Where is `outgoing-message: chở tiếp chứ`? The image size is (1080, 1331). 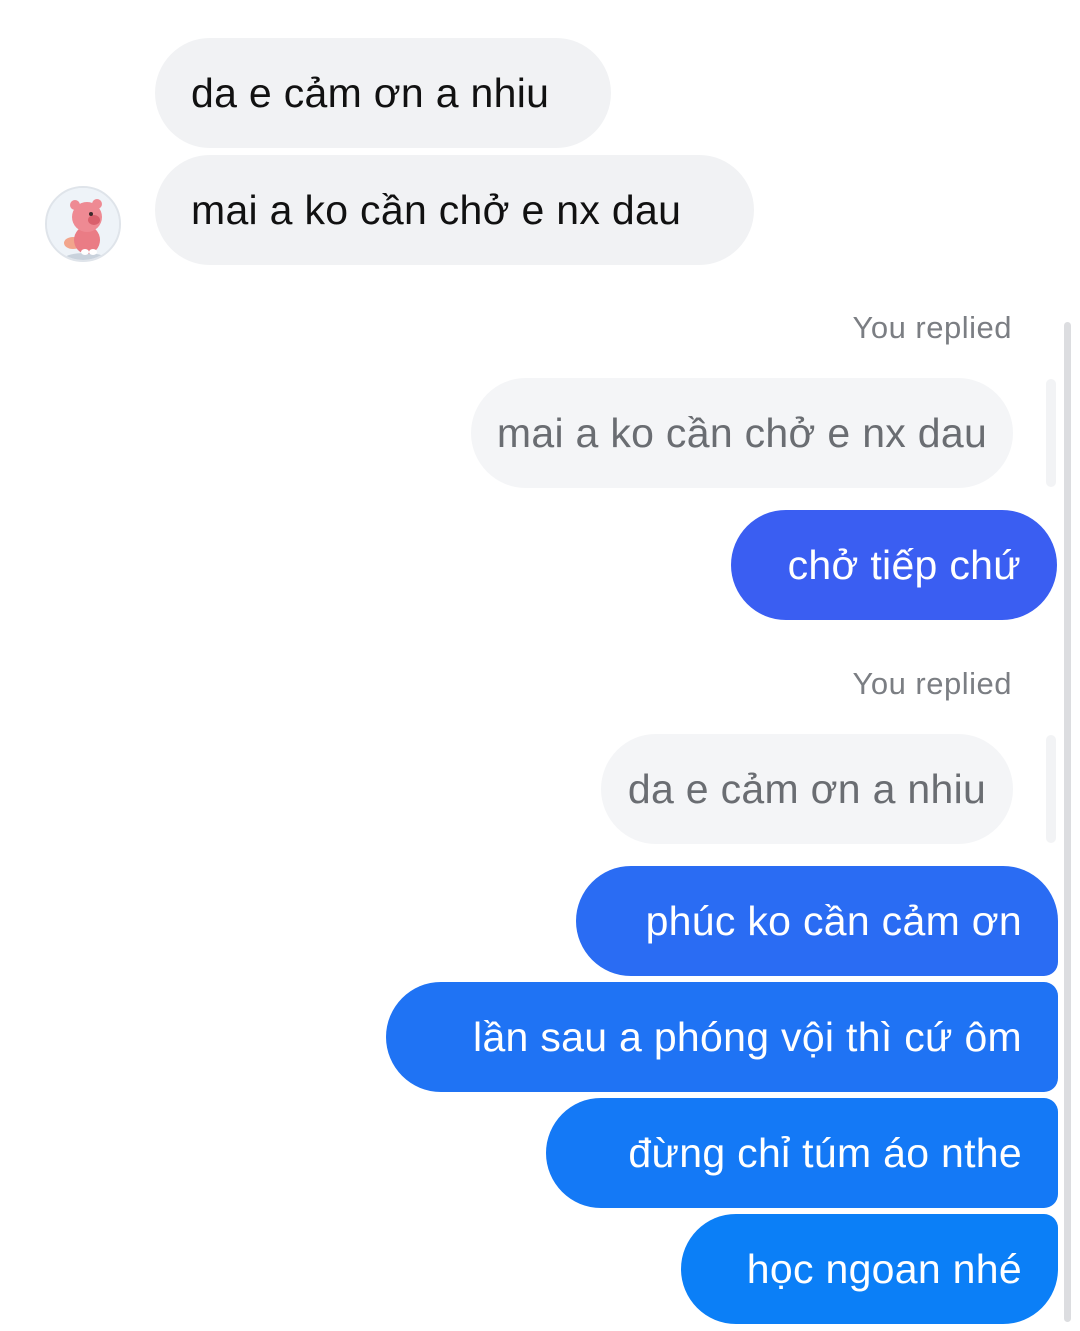
outgoing-message: chở tiếp chứ is located at coordinates (894, 565).